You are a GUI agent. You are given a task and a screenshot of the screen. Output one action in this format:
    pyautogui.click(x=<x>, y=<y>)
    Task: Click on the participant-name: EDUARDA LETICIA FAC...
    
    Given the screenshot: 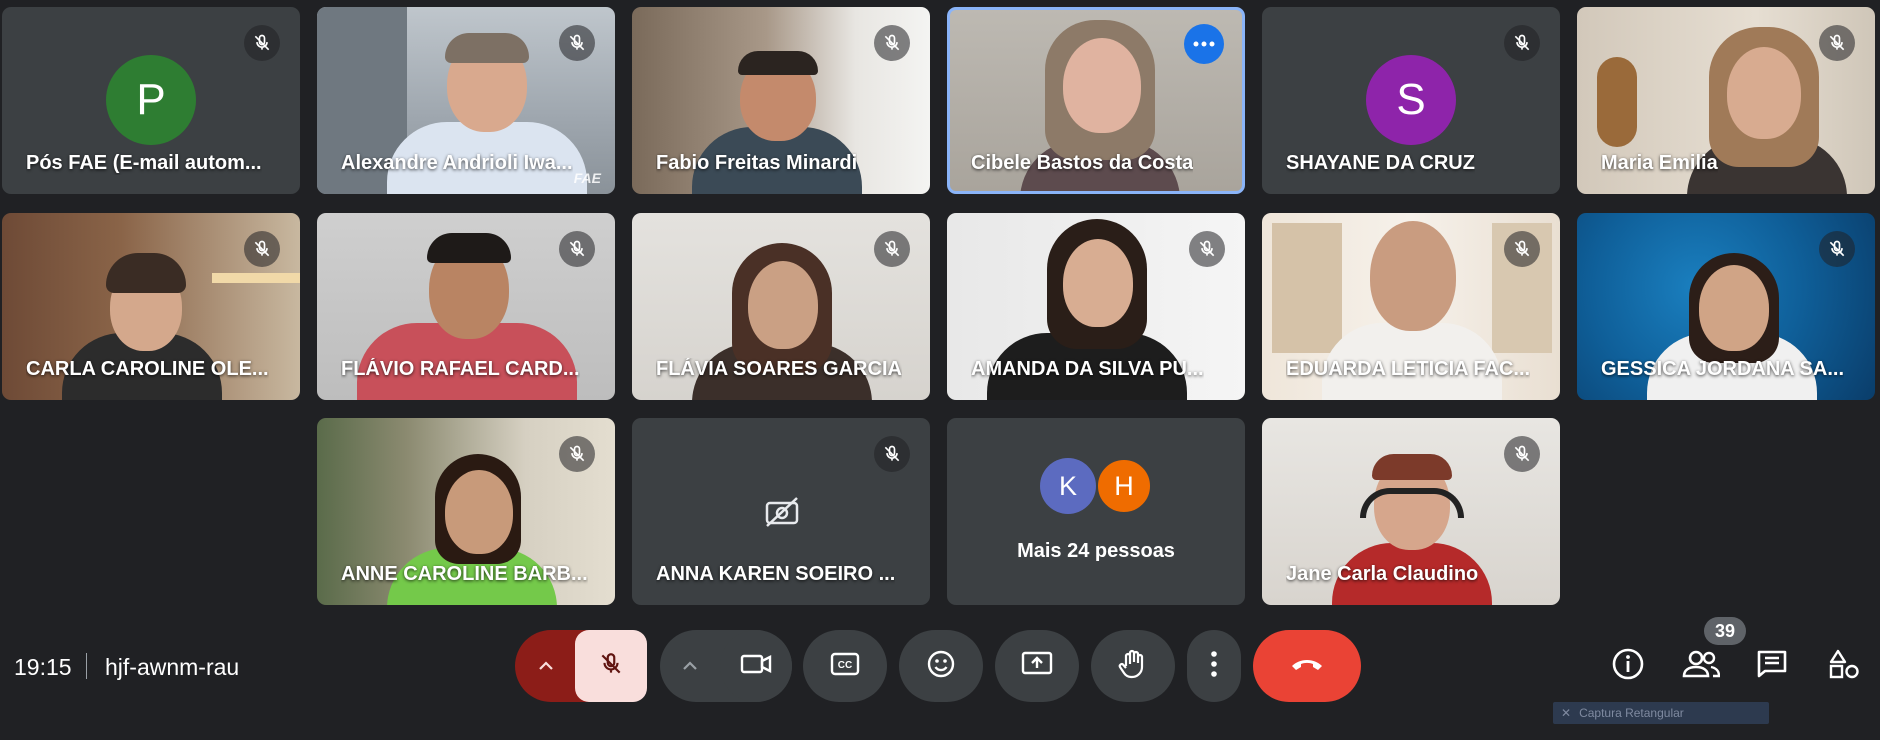 What is the action you would take?
    pyautogui.click(x=1408, y=369)
    